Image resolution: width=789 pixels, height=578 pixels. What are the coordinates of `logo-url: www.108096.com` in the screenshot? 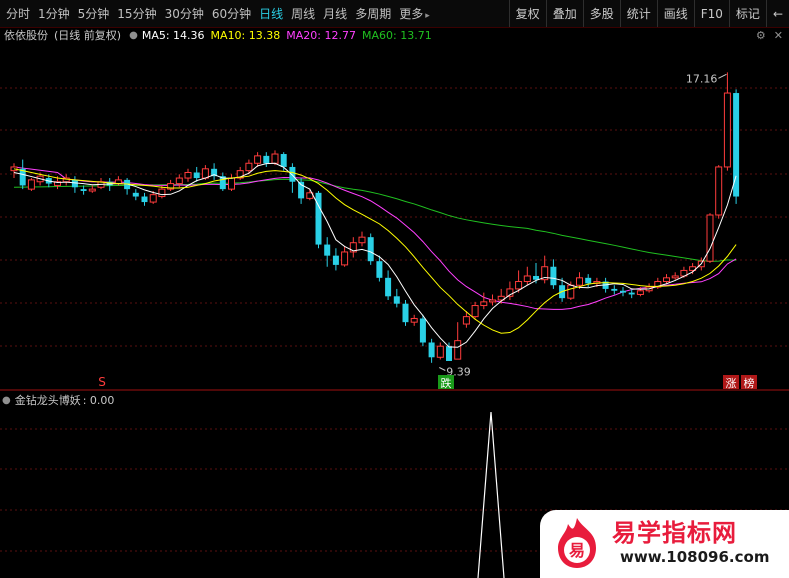 It's located at (695, 557).